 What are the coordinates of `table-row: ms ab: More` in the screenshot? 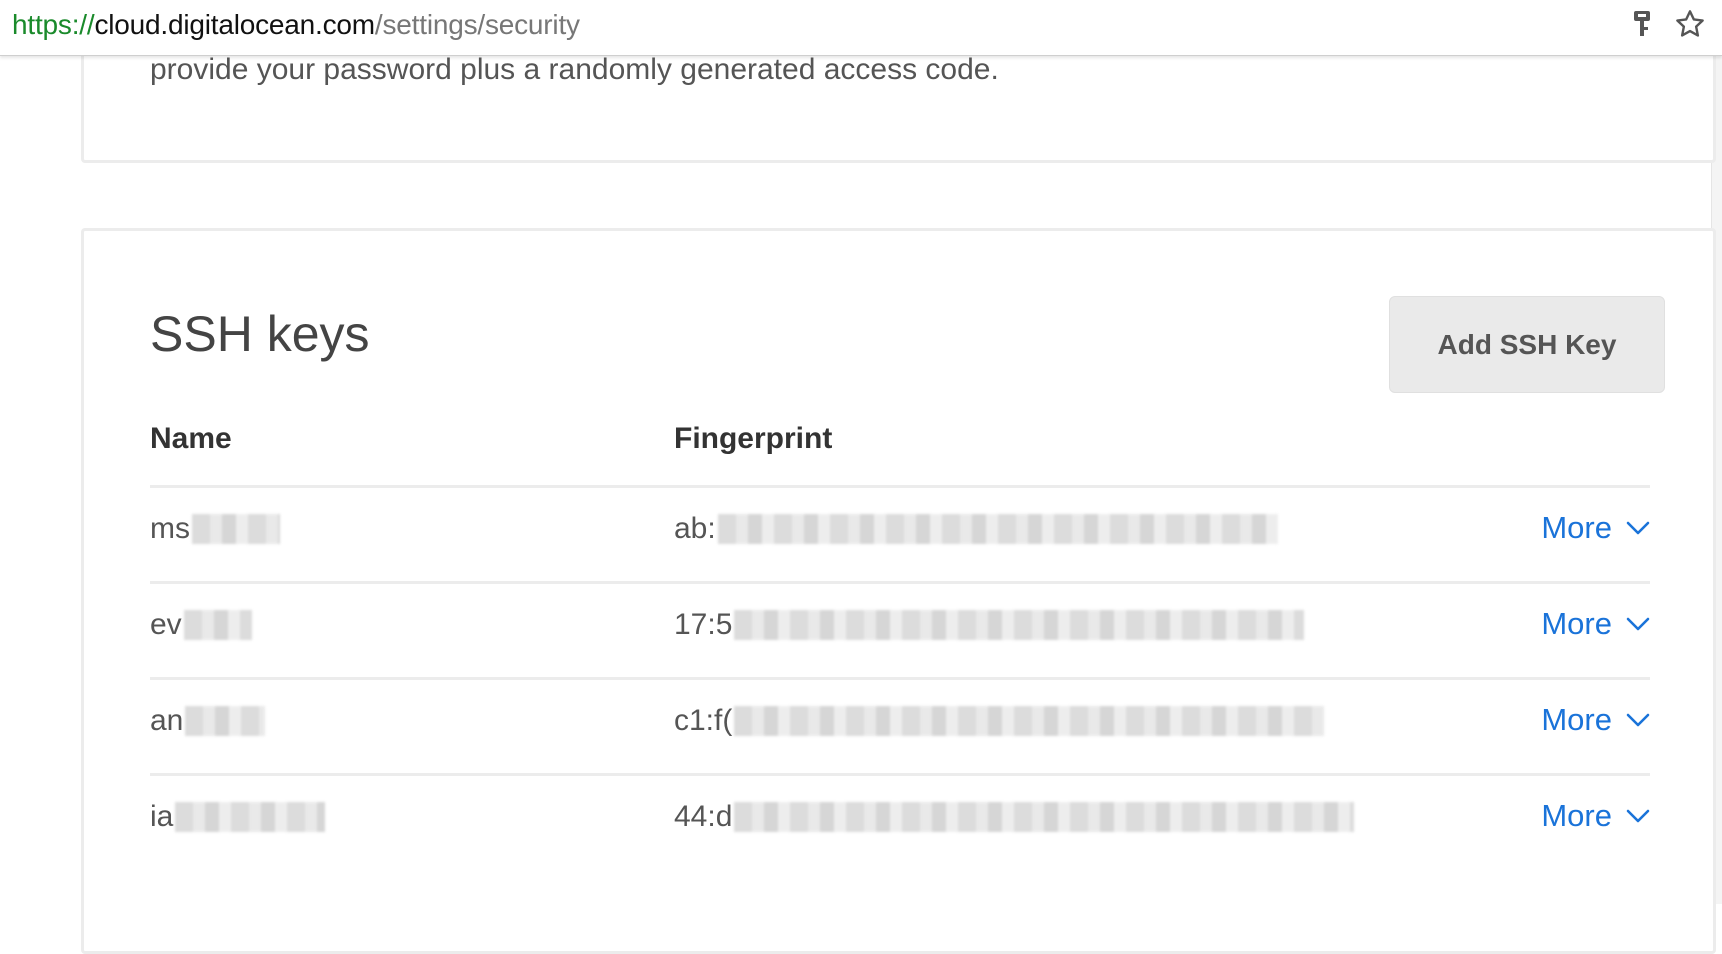 It's located at (900, 534).